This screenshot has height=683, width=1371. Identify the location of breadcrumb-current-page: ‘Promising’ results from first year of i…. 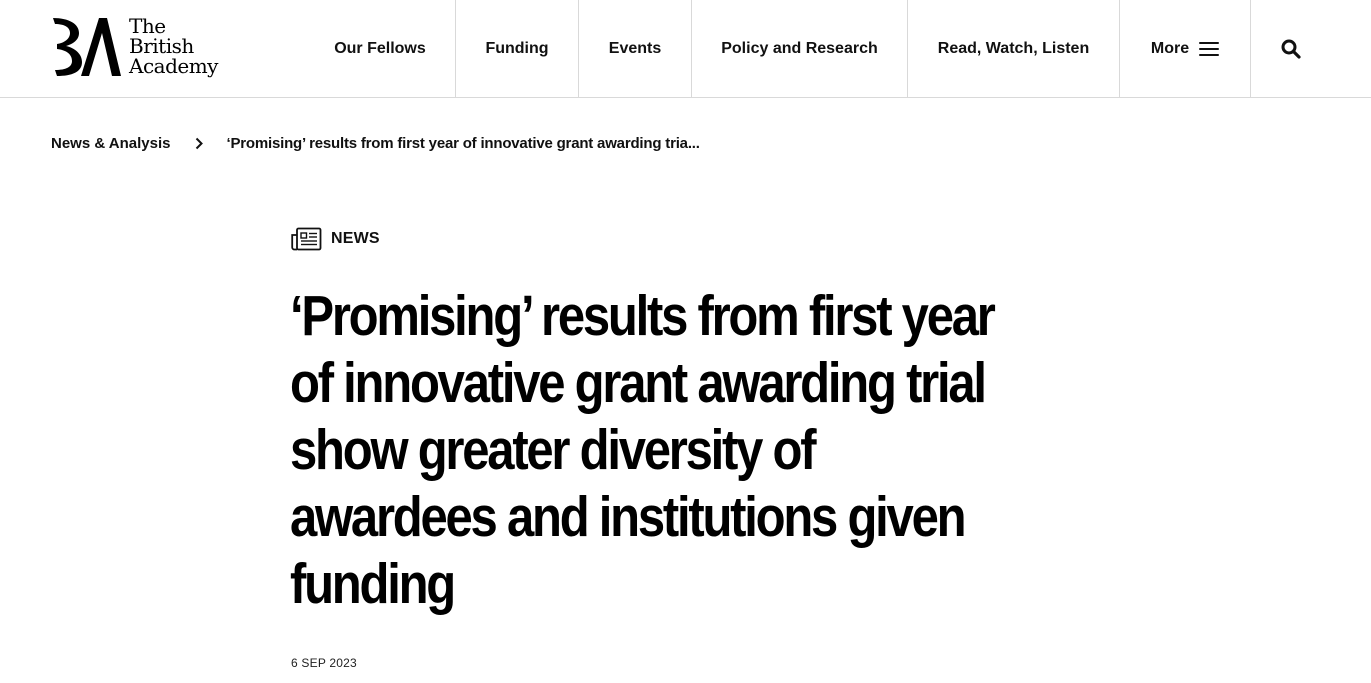
(463, 143).